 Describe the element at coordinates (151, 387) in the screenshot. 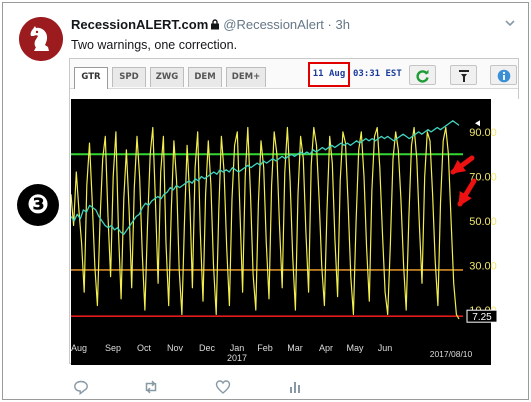

I see `retweet-icon` at that location.